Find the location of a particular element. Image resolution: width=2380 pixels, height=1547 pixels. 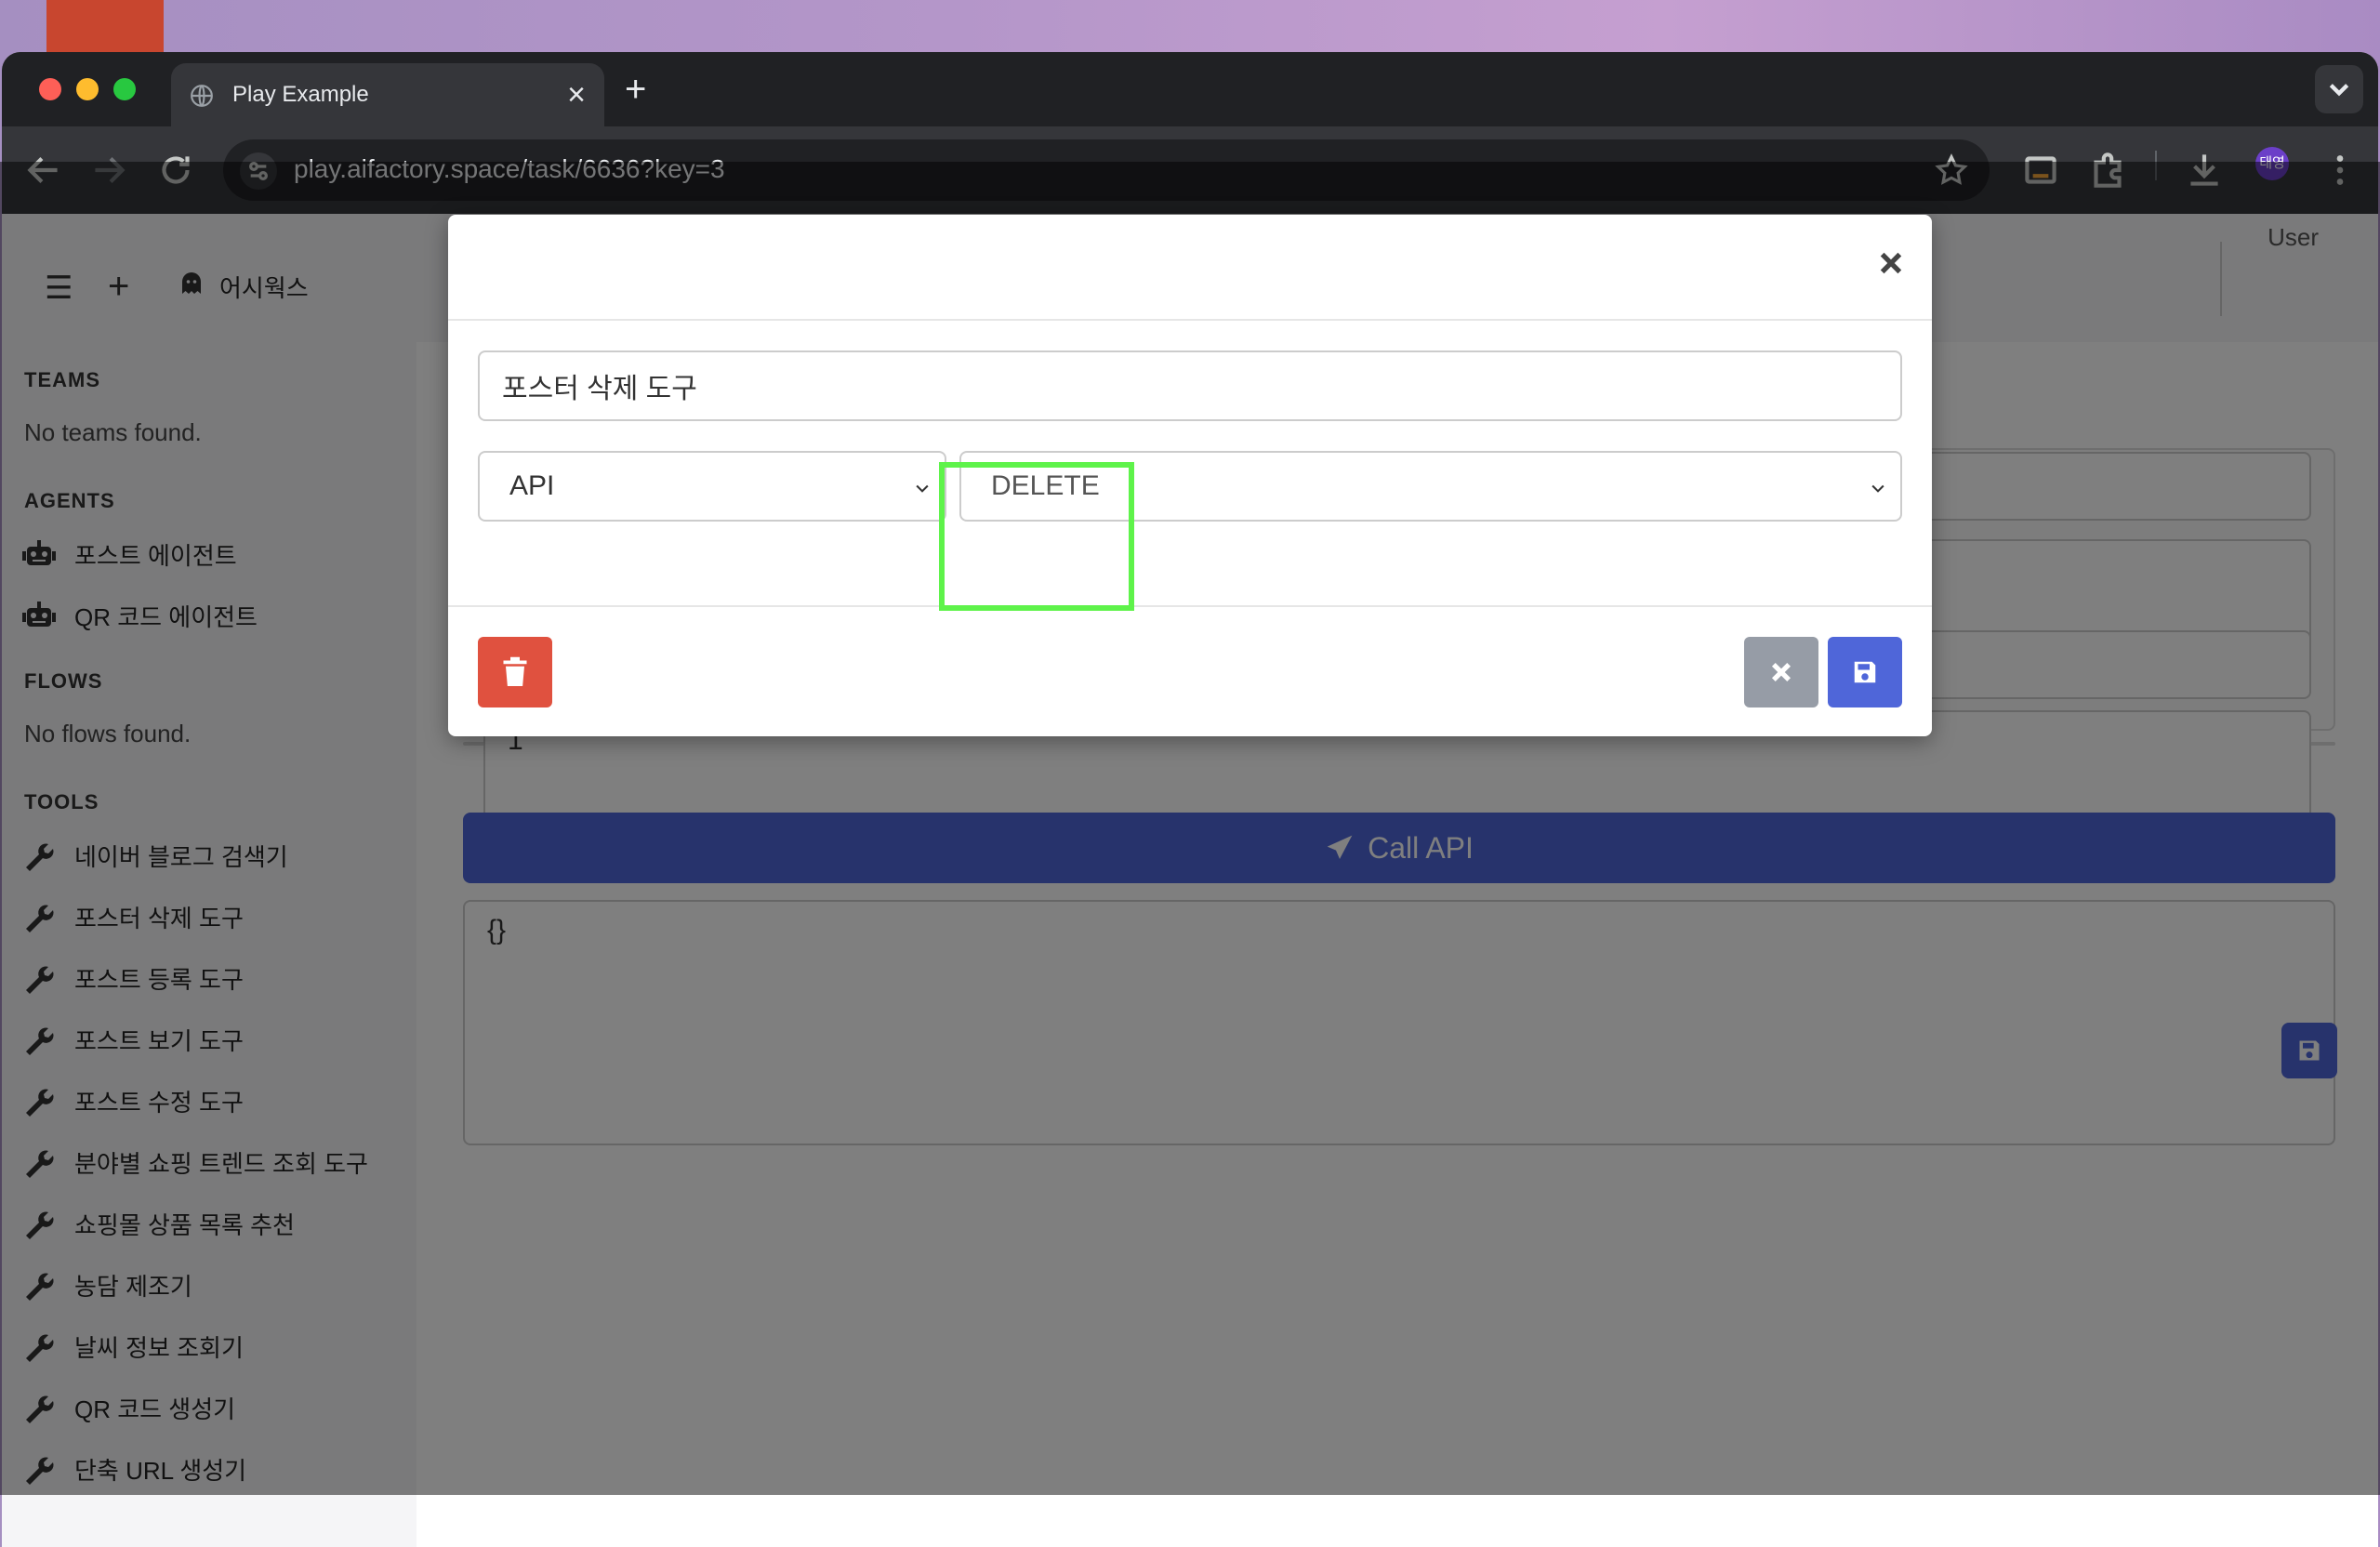

window-zoom-button is located at coordinates (124, 89).